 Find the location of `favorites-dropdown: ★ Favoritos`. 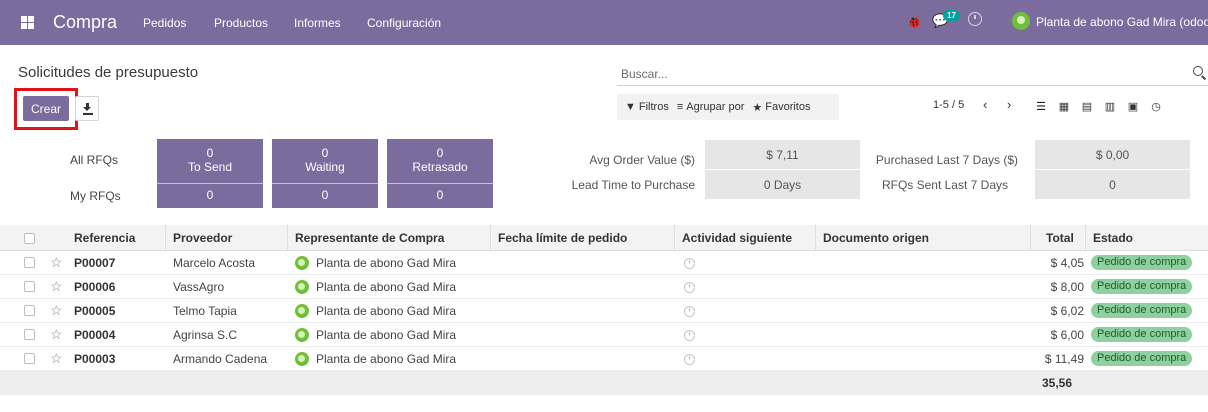

favorites-dropdown: ★ Favoritos is located at coordinates (781, 107).